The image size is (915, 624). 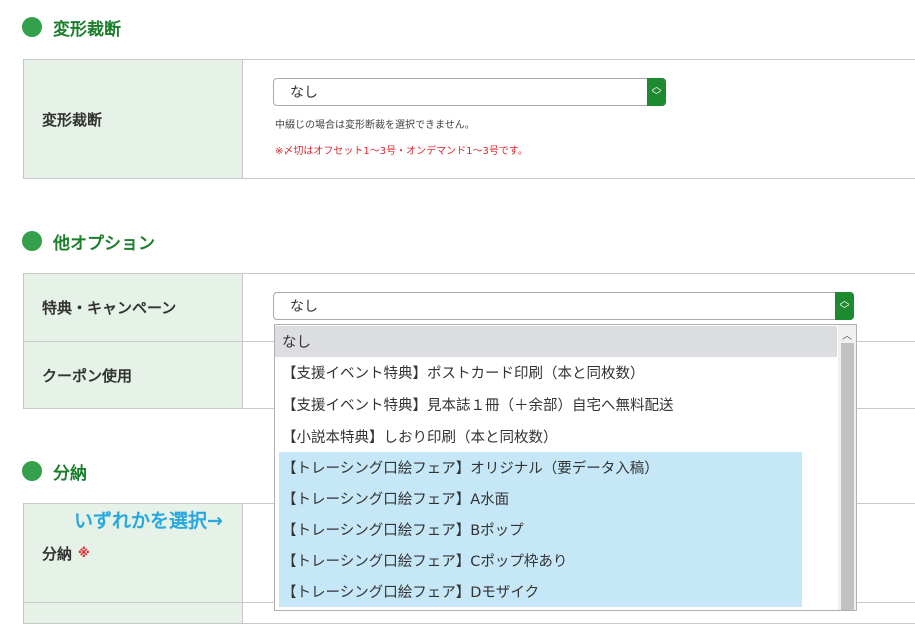 I want to click on dropdown-option: 【トレーシング口絵フェア】Dモザイク, so click(x=540, y=591).